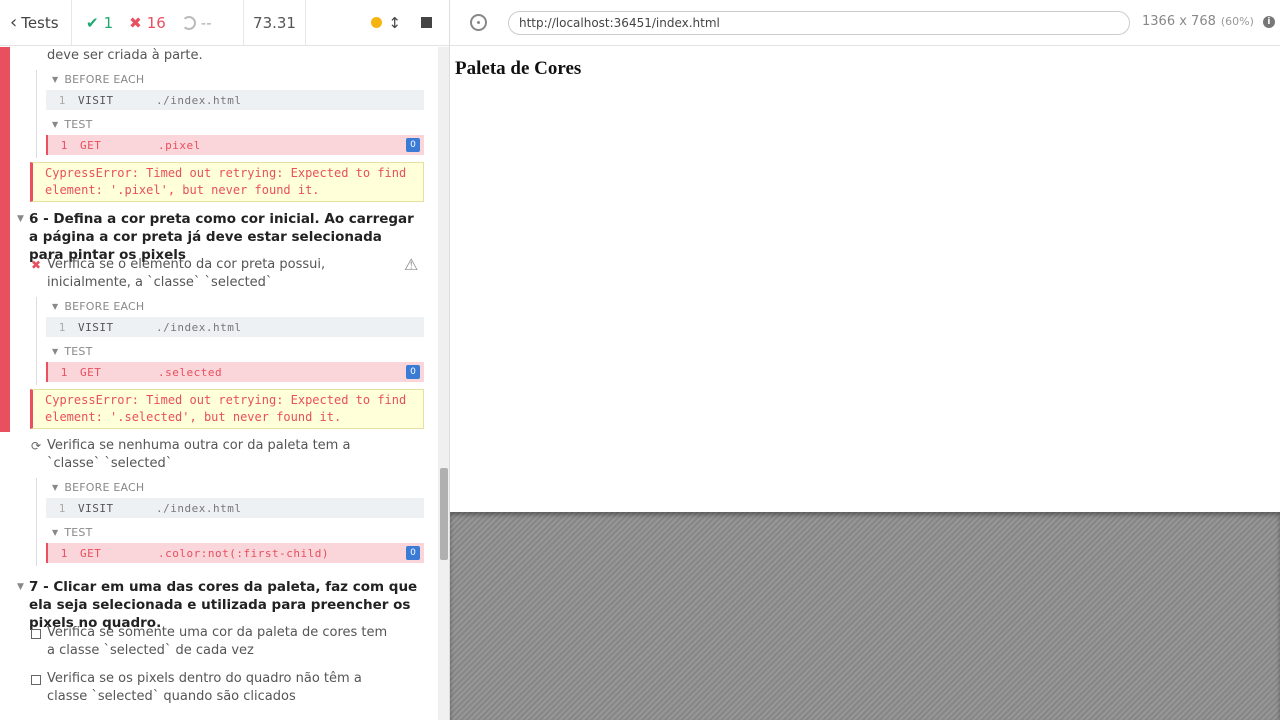 The image size is (1280, 720). I want to click on pending-count: --, so click(196, 22).